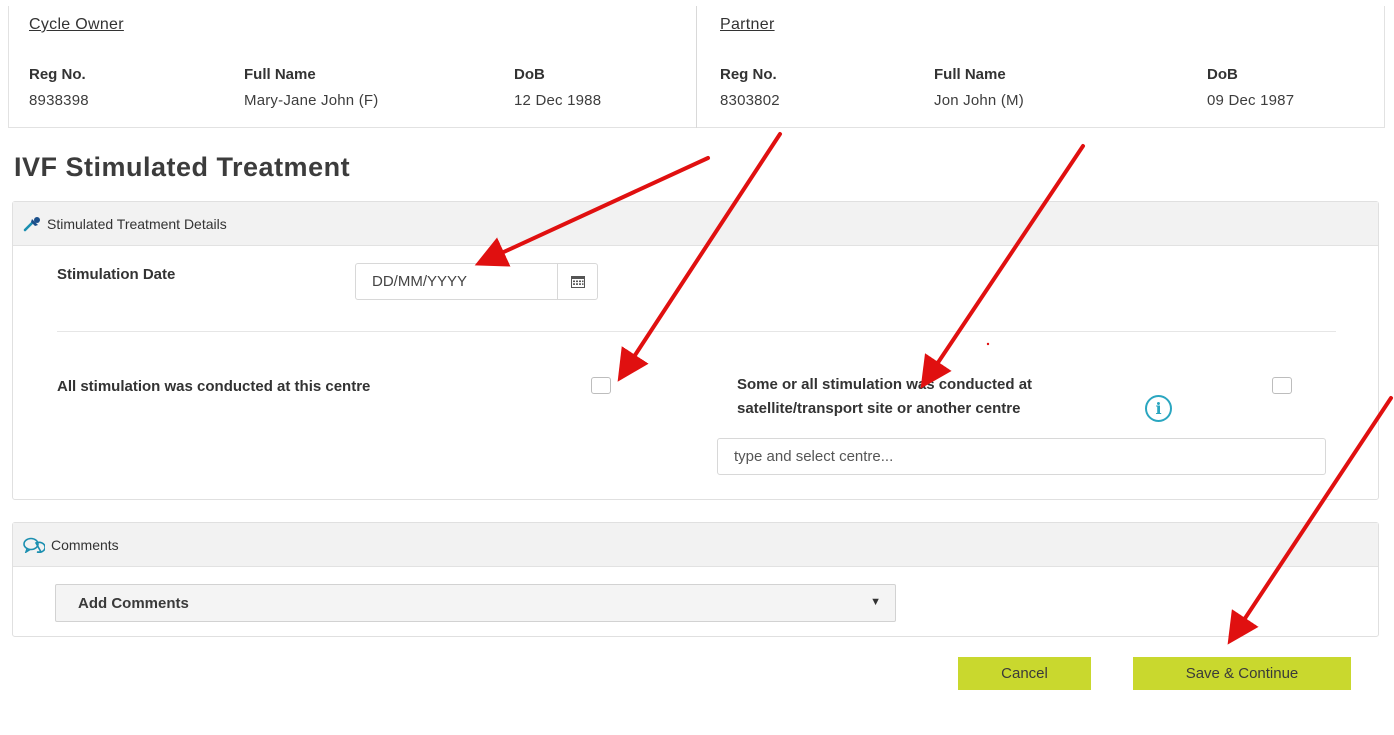 The image size is (1394, 735). Describe the element at coordinates (59, 100) in the screenshot. I see `cycle-owner-reg: 8938398` at that location.